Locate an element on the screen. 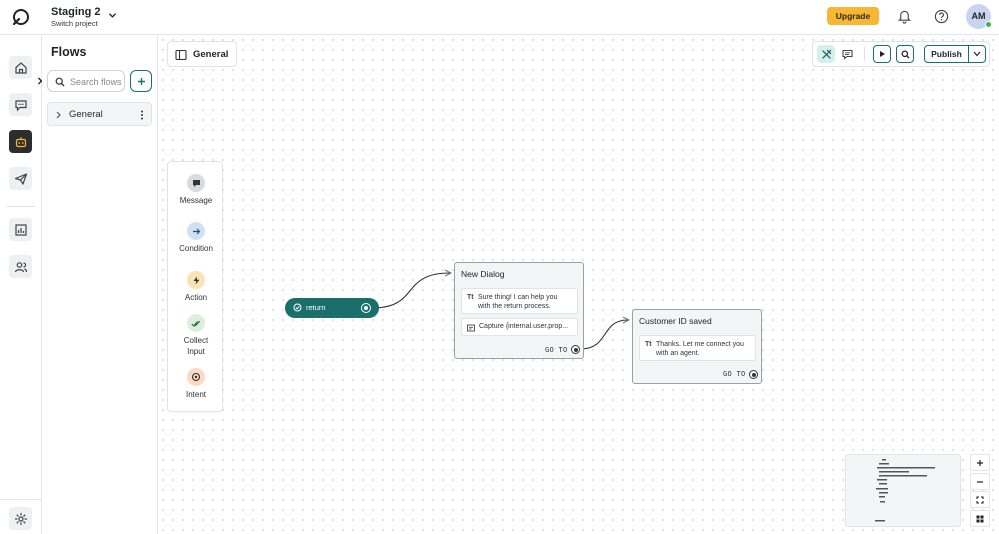 The image size is (999, 534). palette-label: Condition is located at coordinates (196, 248).